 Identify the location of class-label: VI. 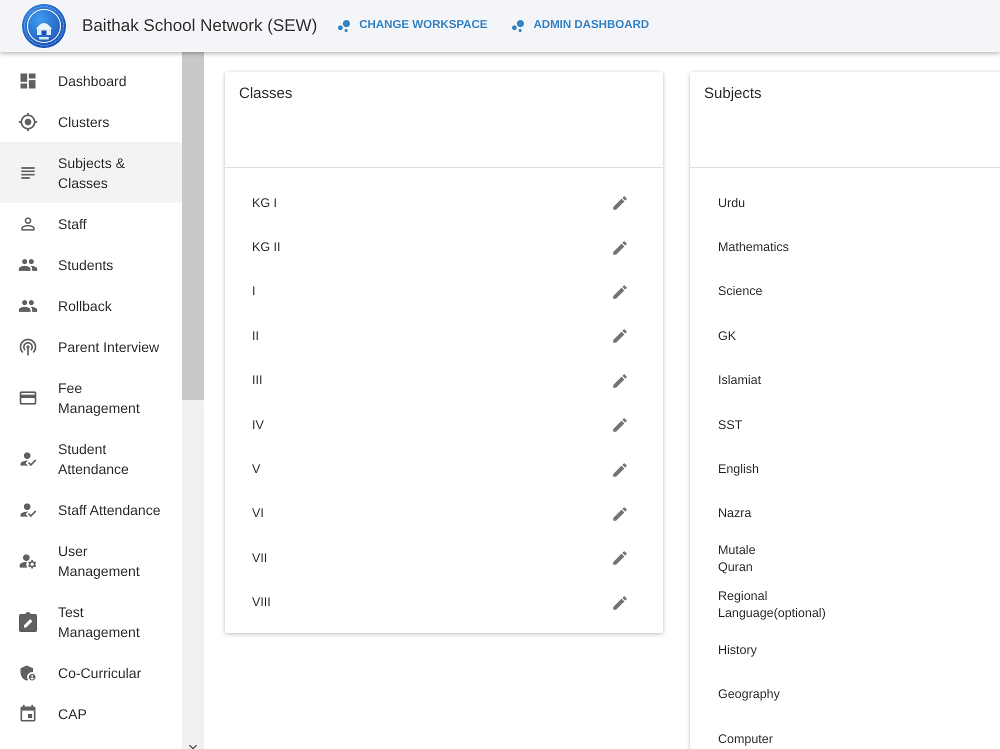
(258, 513).